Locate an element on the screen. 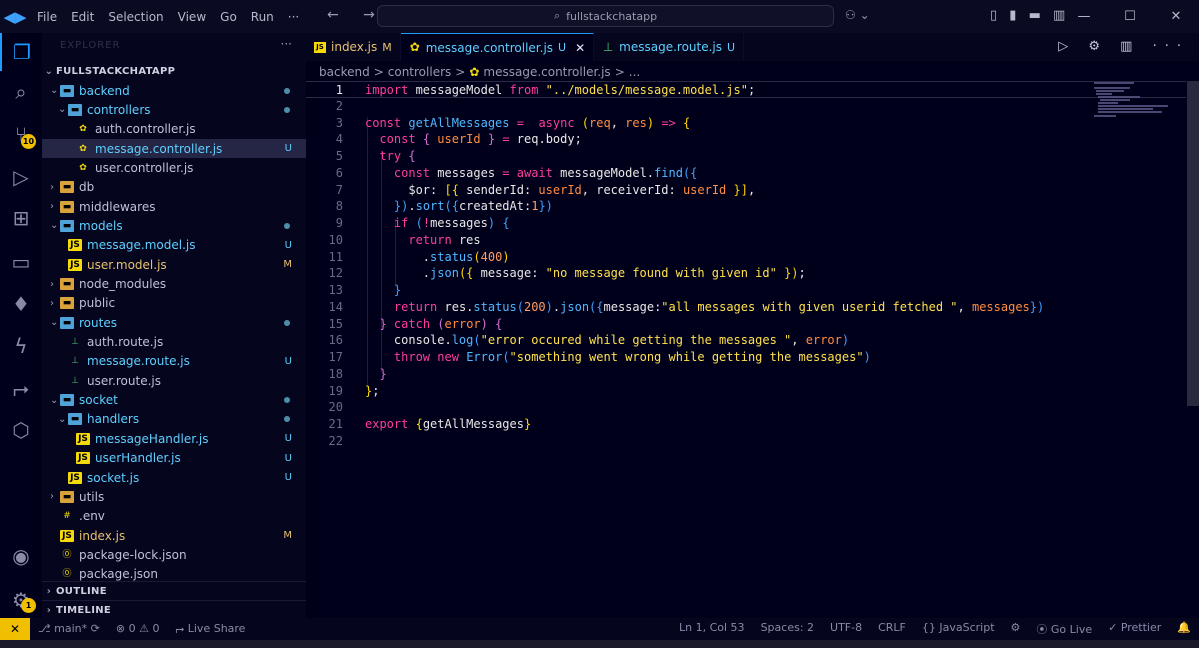  tree-item-models: ⌄ ▬ models is located at coordinates (174, 225).